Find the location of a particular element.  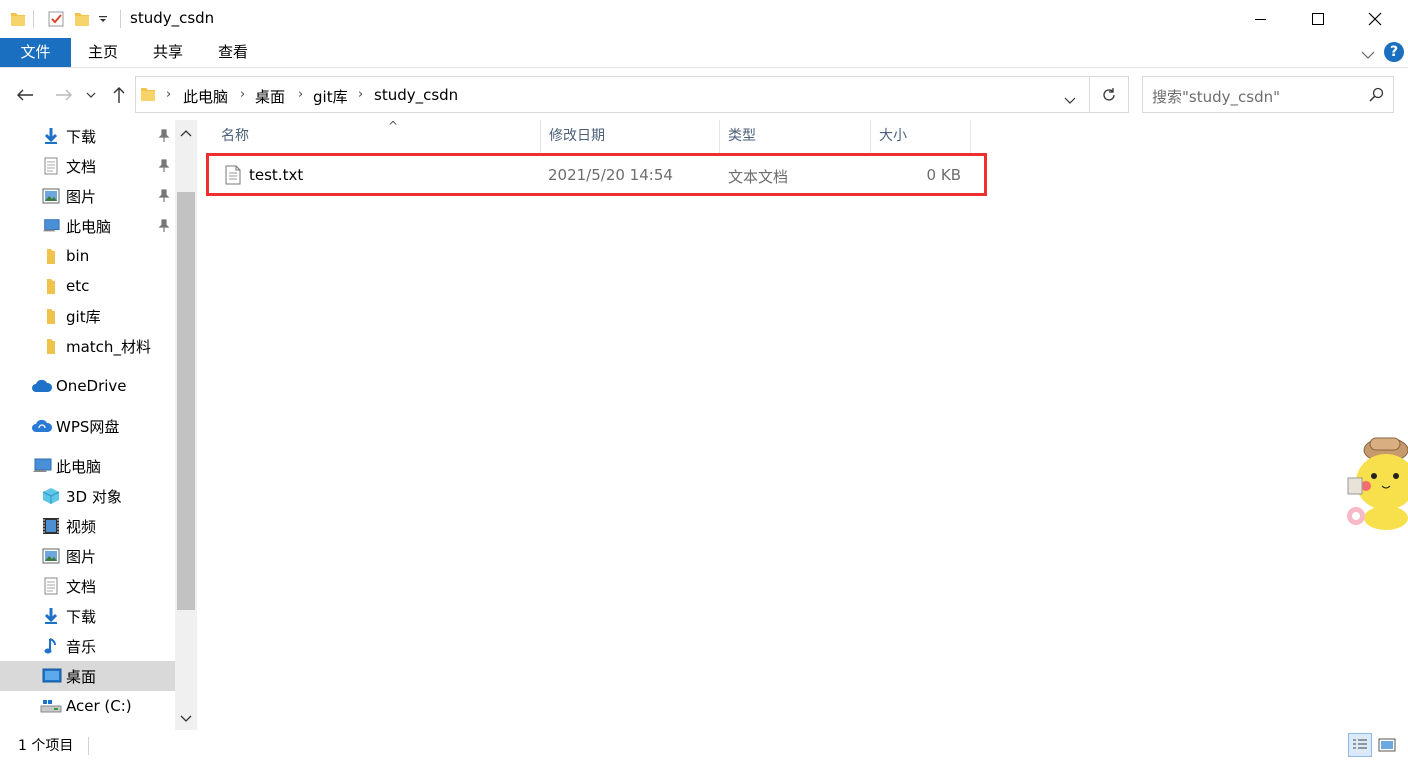

column-header-modified: 修改日期 is located at coordinates (630, 136).